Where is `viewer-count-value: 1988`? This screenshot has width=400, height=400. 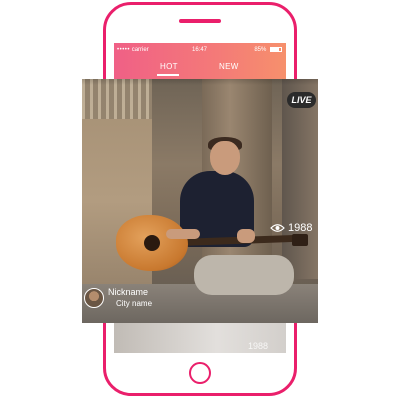 viewer-count-value: 1988 is located at coordinates (300, 228).